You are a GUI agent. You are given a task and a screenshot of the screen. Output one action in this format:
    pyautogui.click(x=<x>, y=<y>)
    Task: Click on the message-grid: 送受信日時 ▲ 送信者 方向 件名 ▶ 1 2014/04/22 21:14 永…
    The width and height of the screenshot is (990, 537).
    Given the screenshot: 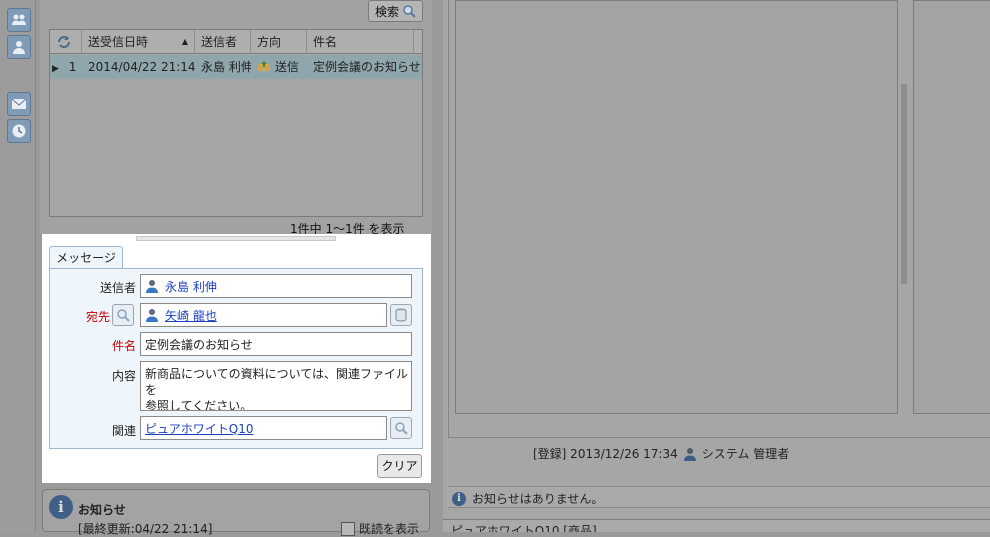 What is the action you would take?
    pyautogui.click(x=236, y=123)
    